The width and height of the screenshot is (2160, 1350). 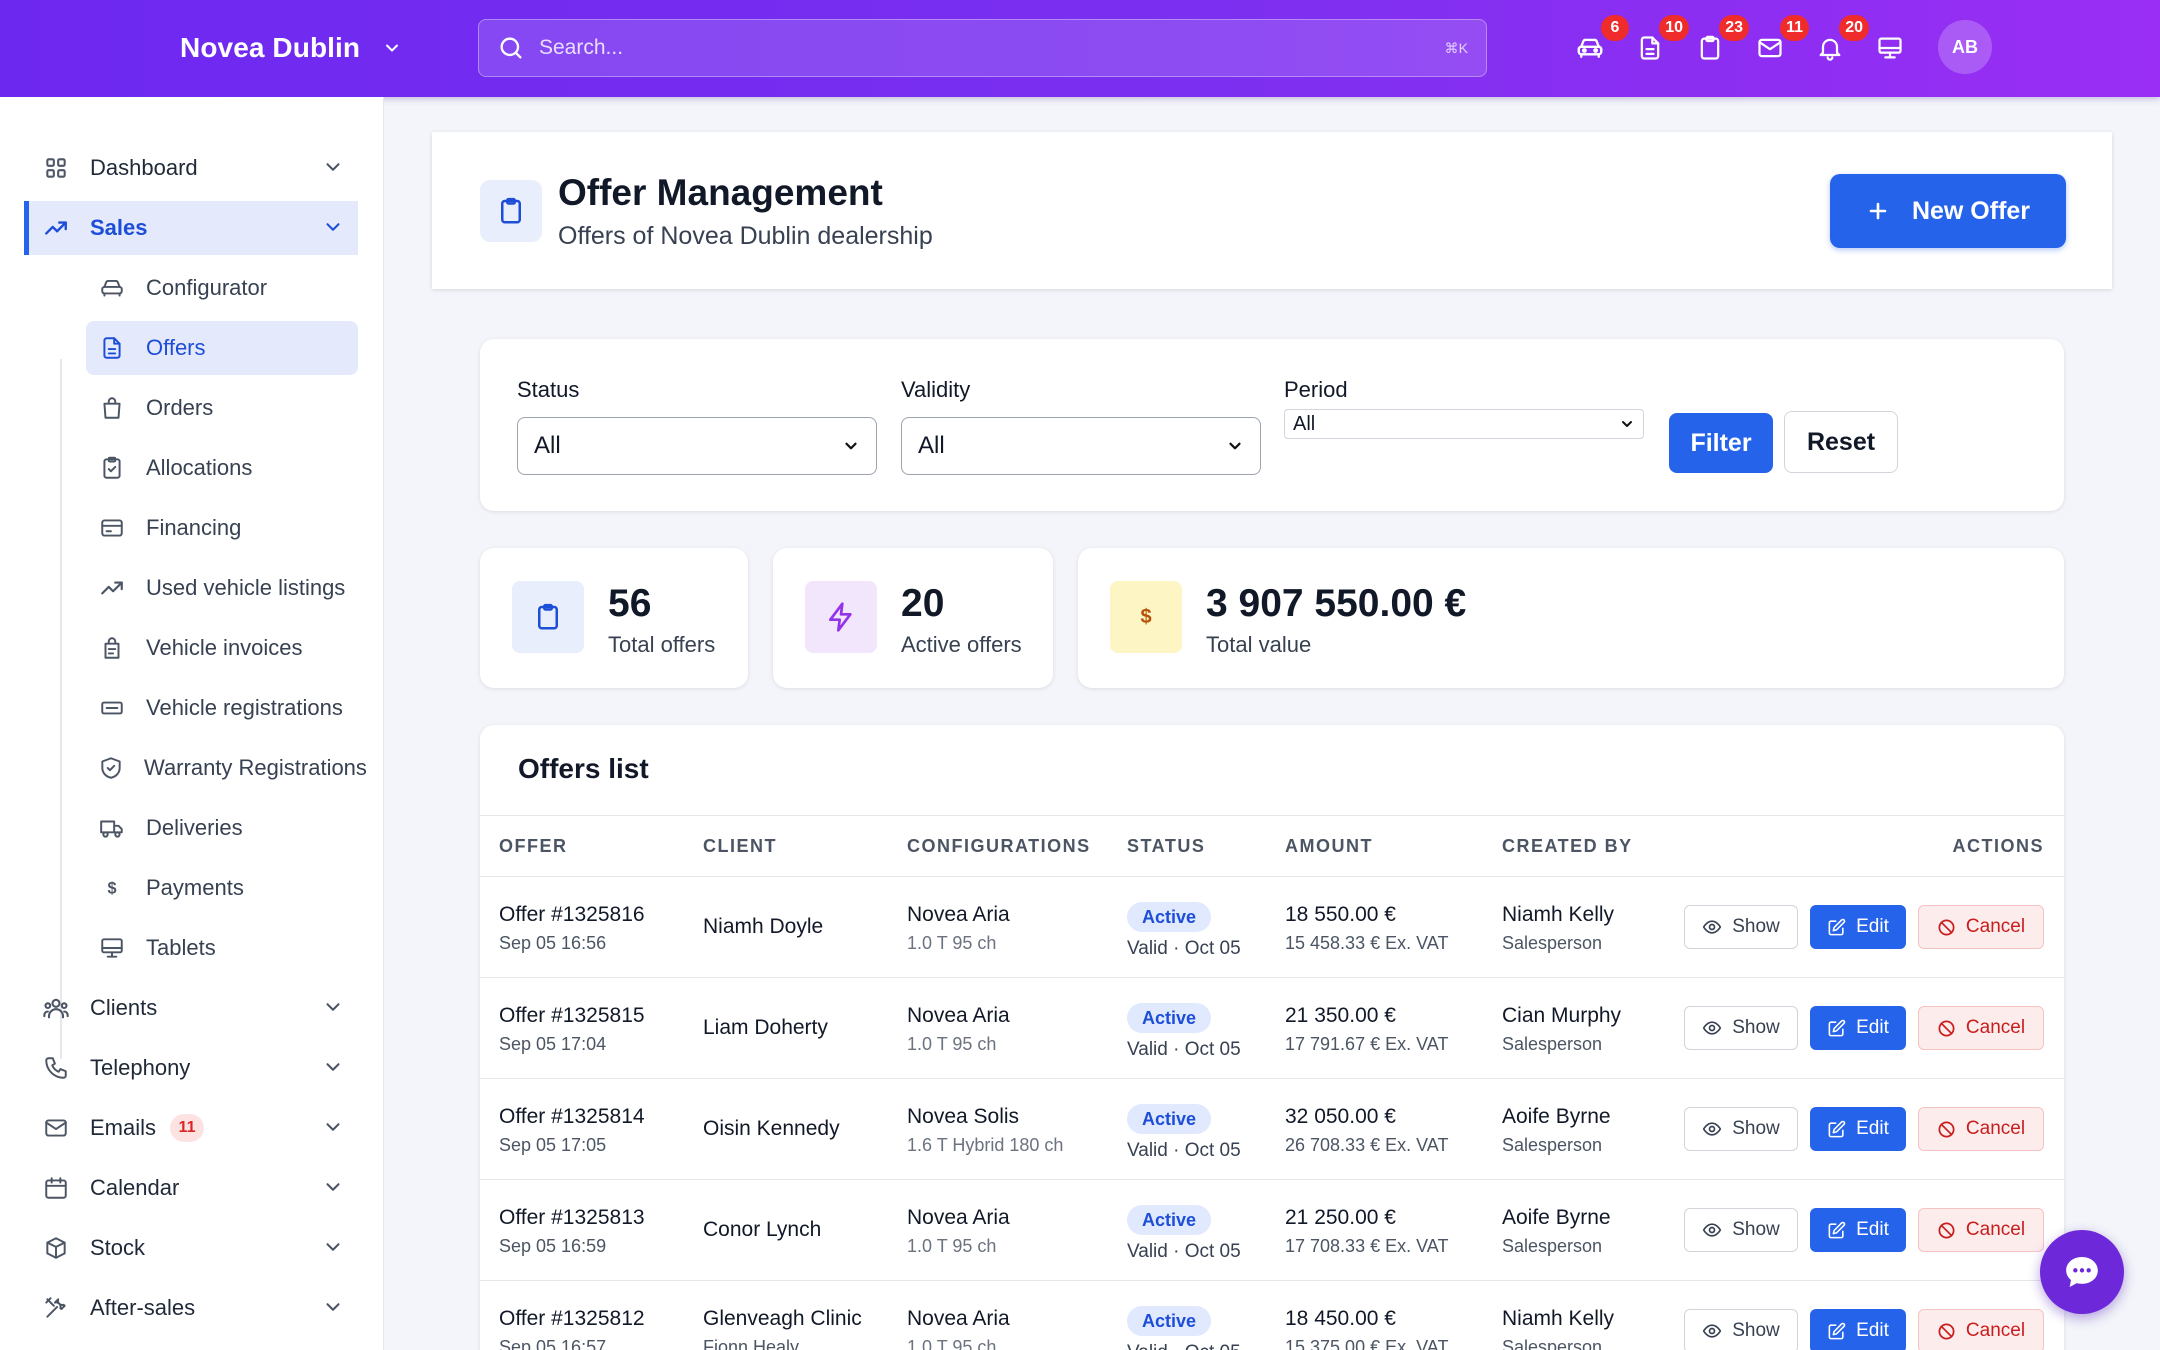 What do you see at coordinates (765, 1028) in the screenshot?
I see `client-name: Liam Doherty` at bounding box center [765, 1028].